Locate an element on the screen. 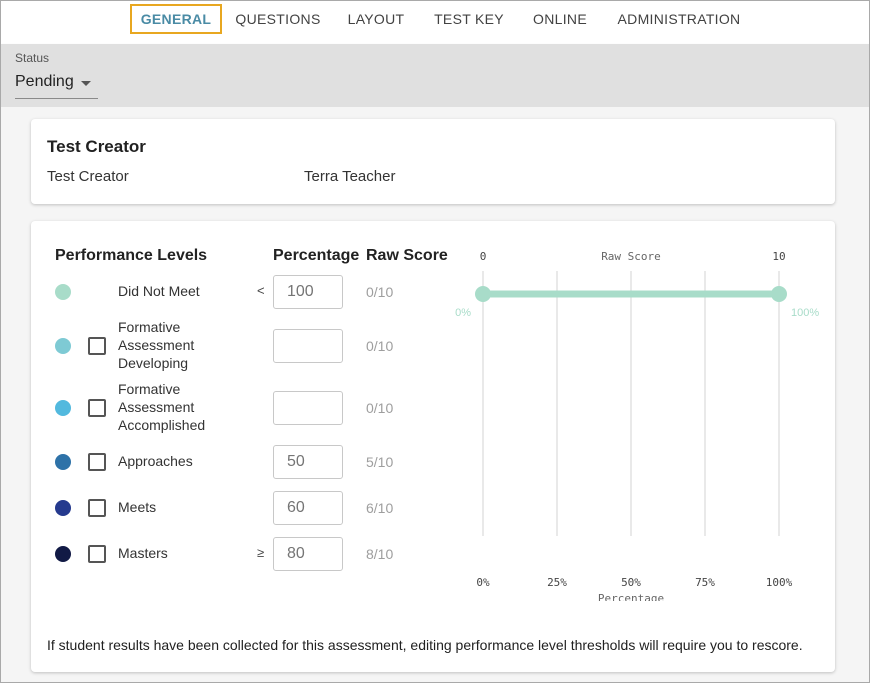 This screenshot has height=683, width=870. status-value: Pending is located at coordinates (44, 81).